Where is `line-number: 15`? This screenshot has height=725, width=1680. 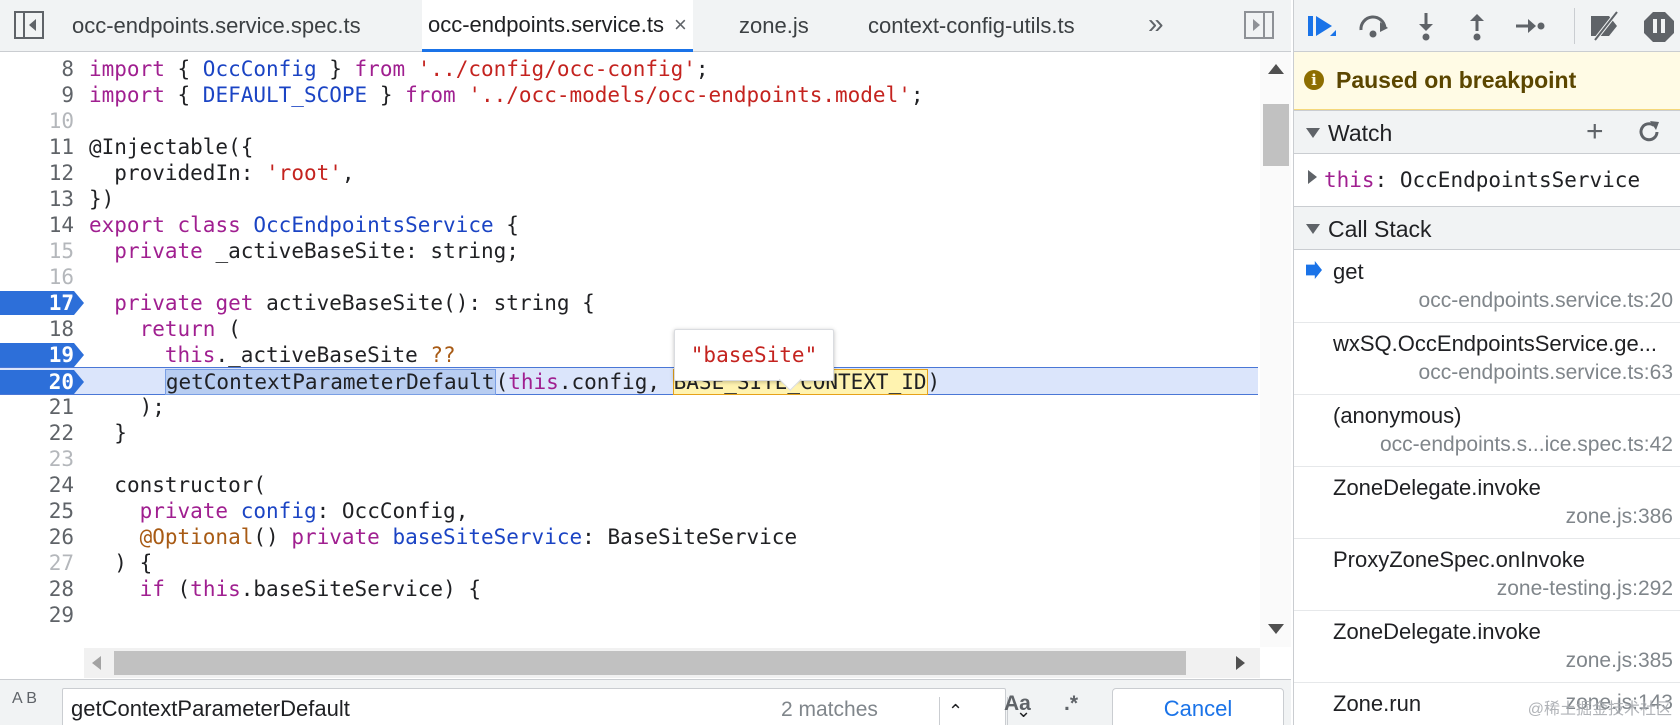 line-number: 15 is located at coordinates (37, 251).